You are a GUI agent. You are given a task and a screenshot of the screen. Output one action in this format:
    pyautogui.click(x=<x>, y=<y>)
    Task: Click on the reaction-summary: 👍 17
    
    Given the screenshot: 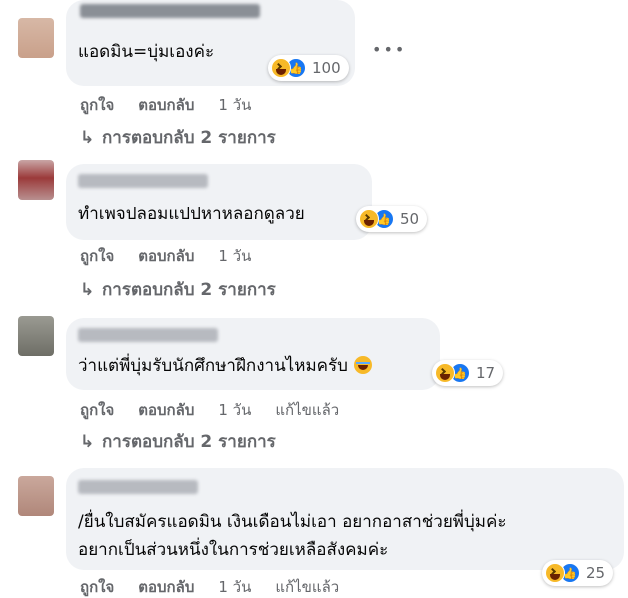 What is the action you would take?
    pyautogui.click(x=468, y=373)
    